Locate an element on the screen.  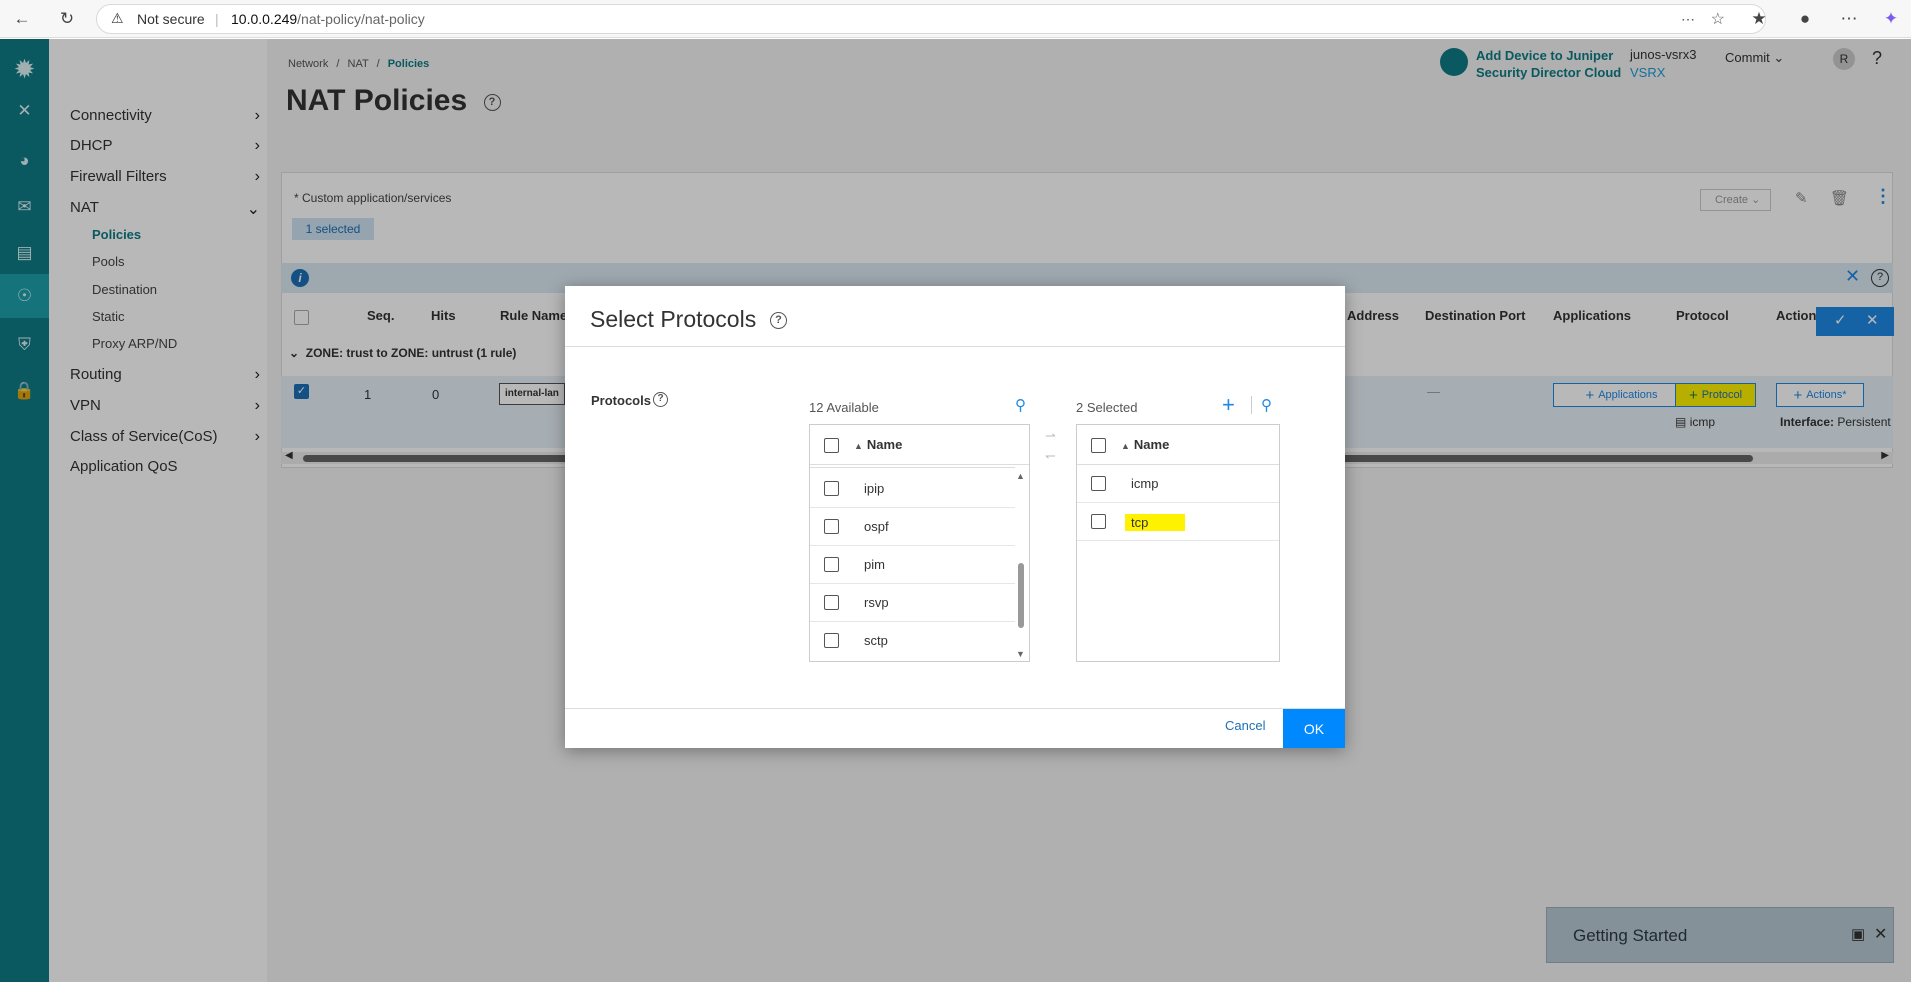
item-label: tcp is located at coordinates (1155, 522).